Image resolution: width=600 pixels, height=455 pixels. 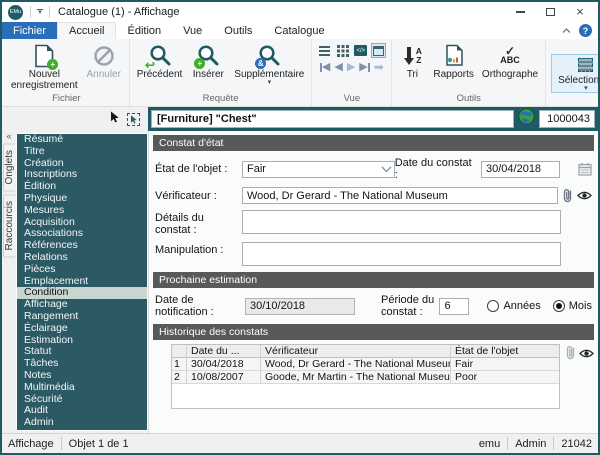 I want to click on select-button: Sélectionner ▾, so click(x=575, y=73).